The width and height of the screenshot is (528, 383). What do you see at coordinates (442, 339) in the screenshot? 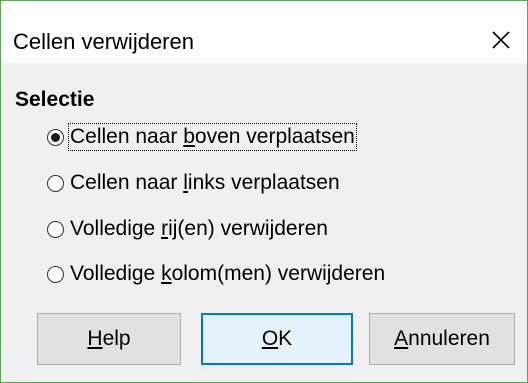
I see `cancel-button: Annuleren` at bounding box center [442, 339].